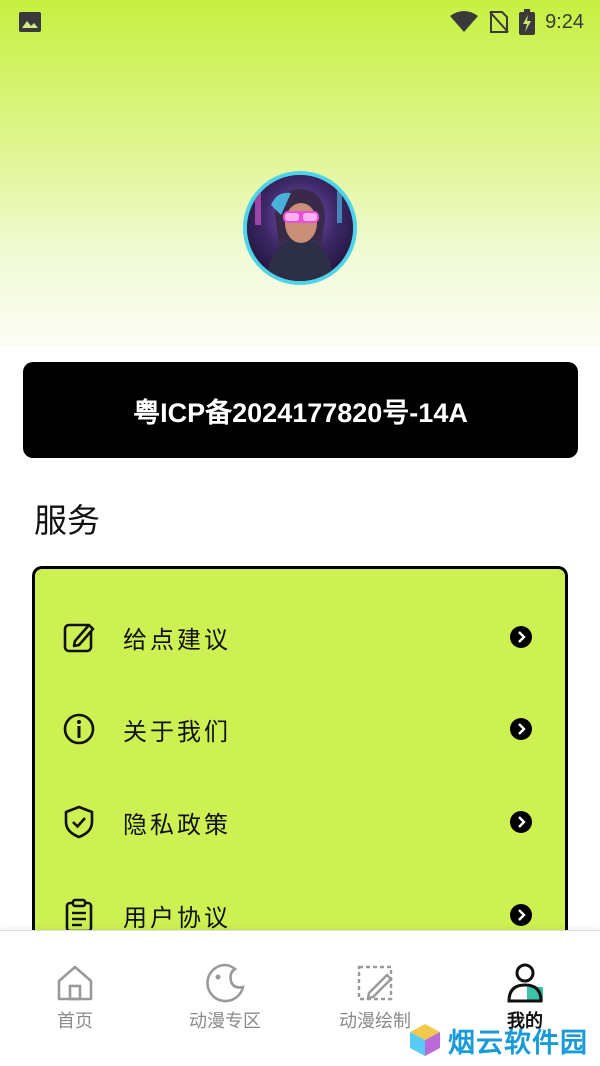  What do you see at coordinates (30, 22) in the screenshot?
I see `gallery-notification-icon` at bounding box center [30, 22].